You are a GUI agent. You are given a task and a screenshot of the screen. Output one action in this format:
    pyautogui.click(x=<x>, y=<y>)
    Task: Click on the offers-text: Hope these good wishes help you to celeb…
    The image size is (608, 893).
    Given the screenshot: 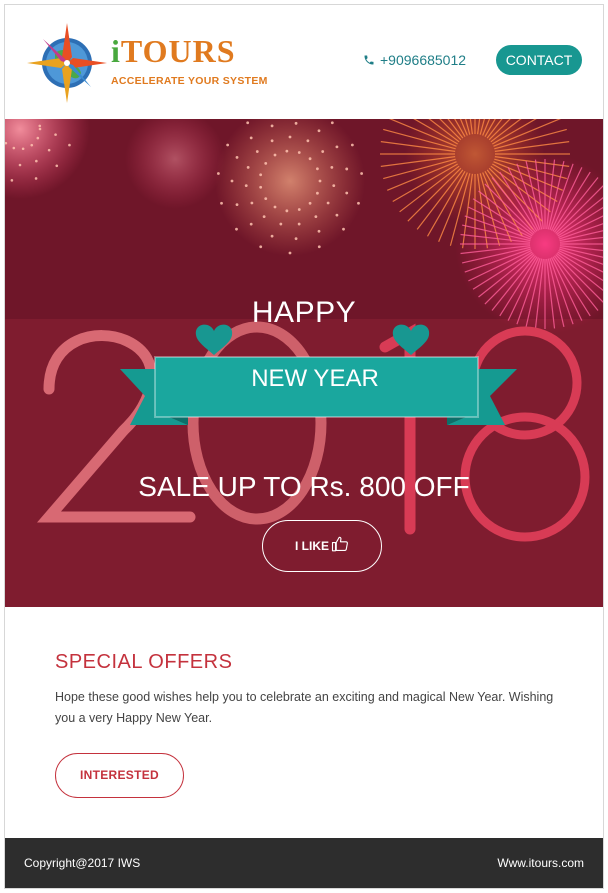 What is the action you would take?
    pyautogui.click(x=304, y=707)
    